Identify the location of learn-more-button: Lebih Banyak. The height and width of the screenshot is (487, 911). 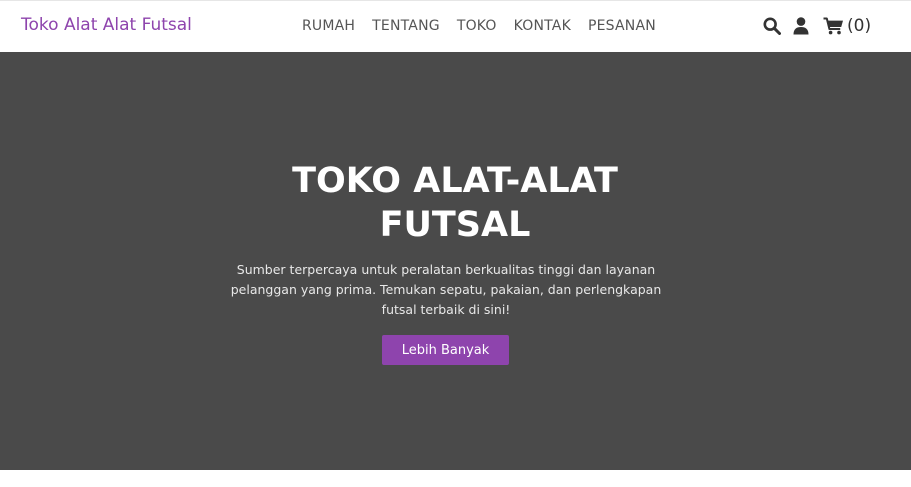
(445, 350).